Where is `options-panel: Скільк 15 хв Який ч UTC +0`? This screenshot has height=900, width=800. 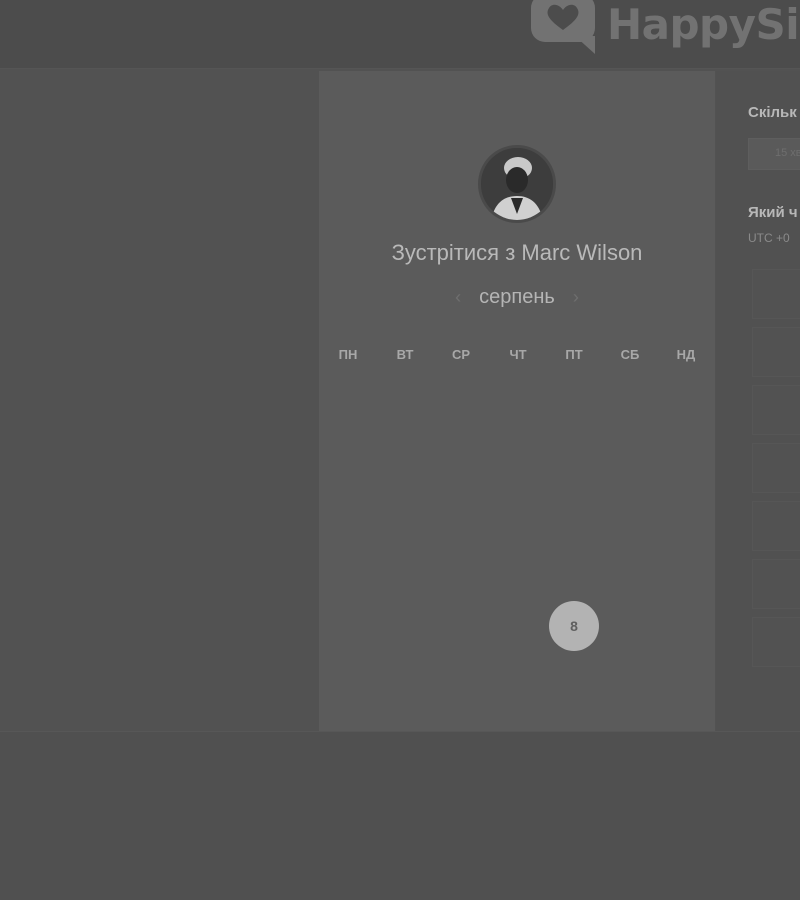 options-panel: Скільк 15 хв Який ч UTC +0 is located at coordinates (758, 401).